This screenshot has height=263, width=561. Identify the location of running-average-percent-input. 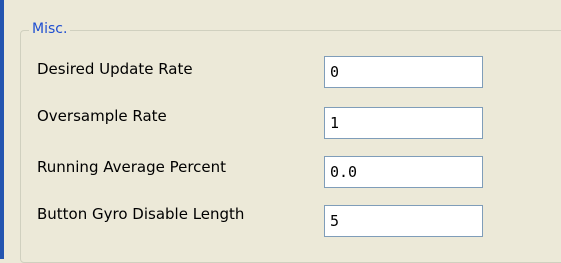
(403, 172).